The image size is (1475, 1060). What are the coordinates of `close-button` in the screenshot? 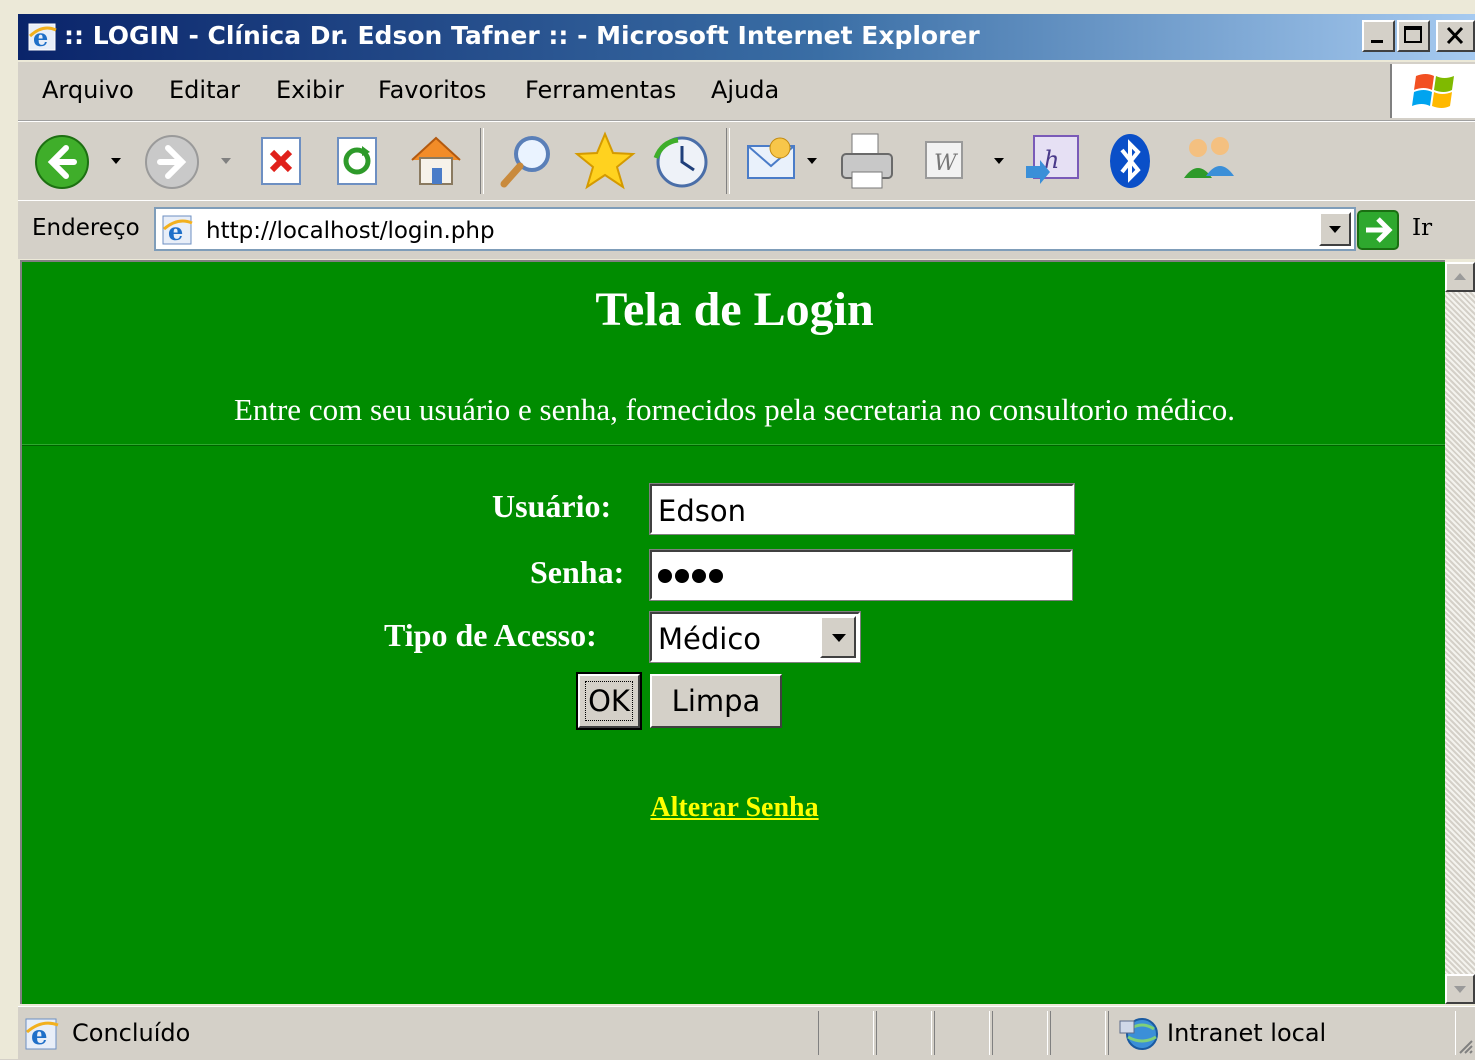 It's located at (1455, 36).